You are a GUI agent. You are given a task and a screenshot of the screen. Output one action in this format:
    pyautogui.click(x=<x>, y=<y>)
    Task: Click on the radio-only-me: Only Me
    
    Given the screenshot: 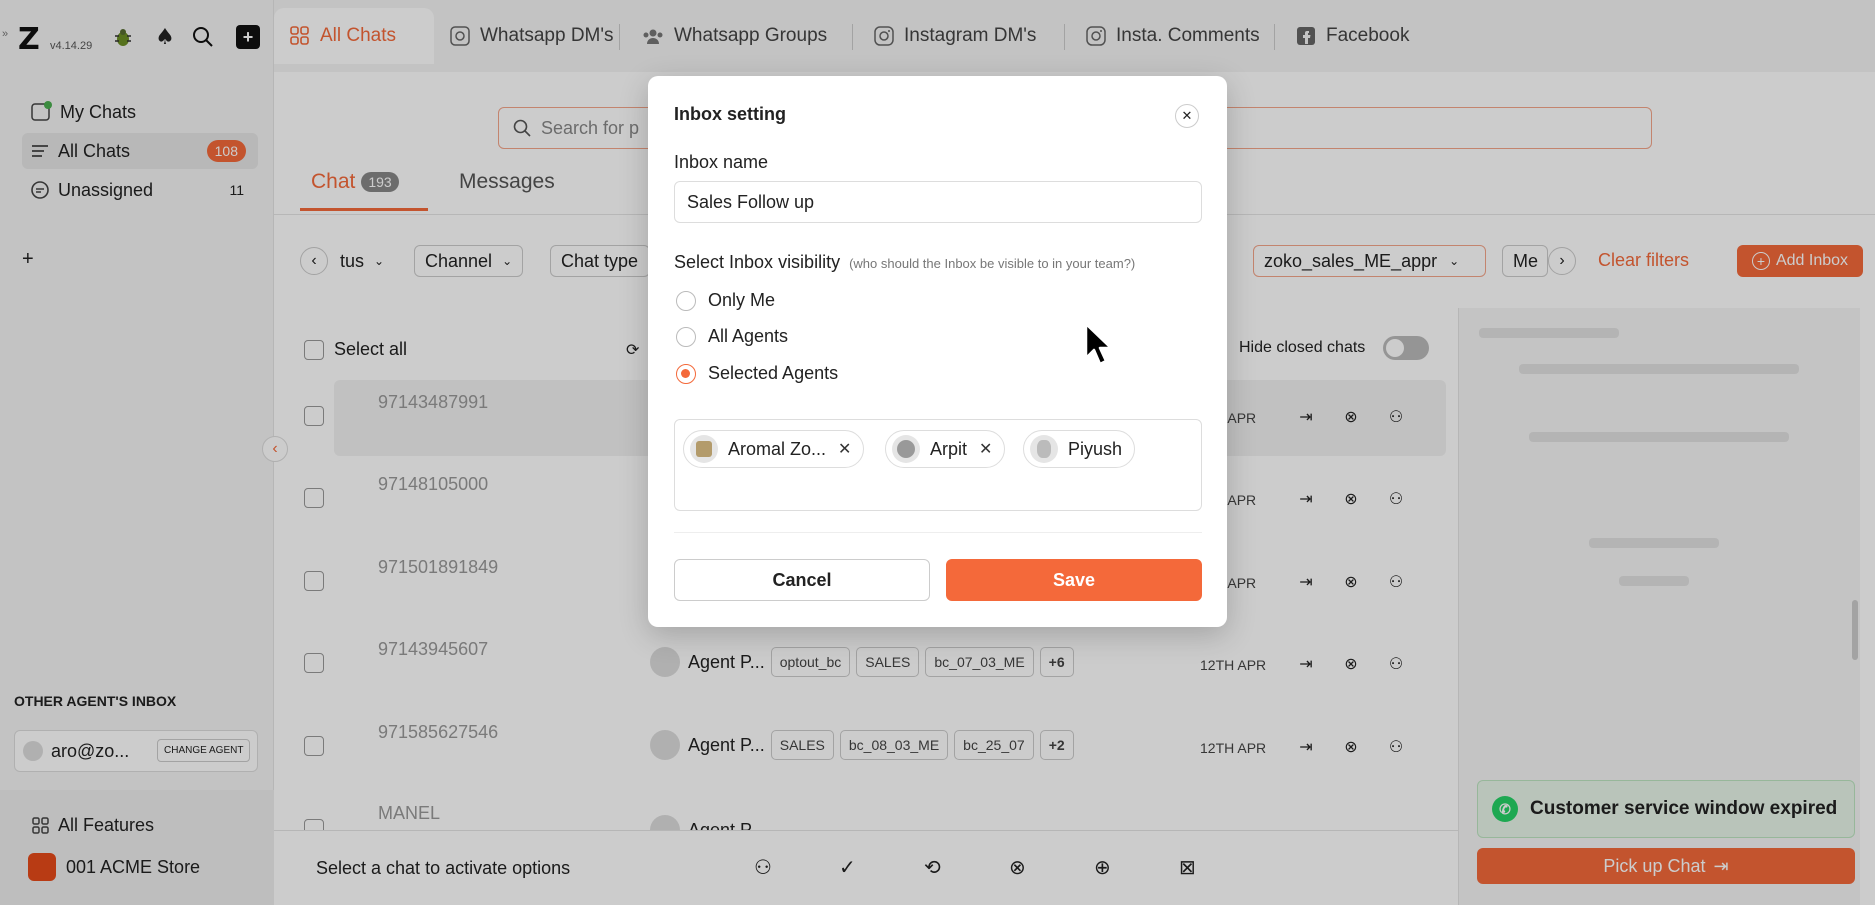 What is the action you would take?
    pyautogui.click(x=725, y=300)
    